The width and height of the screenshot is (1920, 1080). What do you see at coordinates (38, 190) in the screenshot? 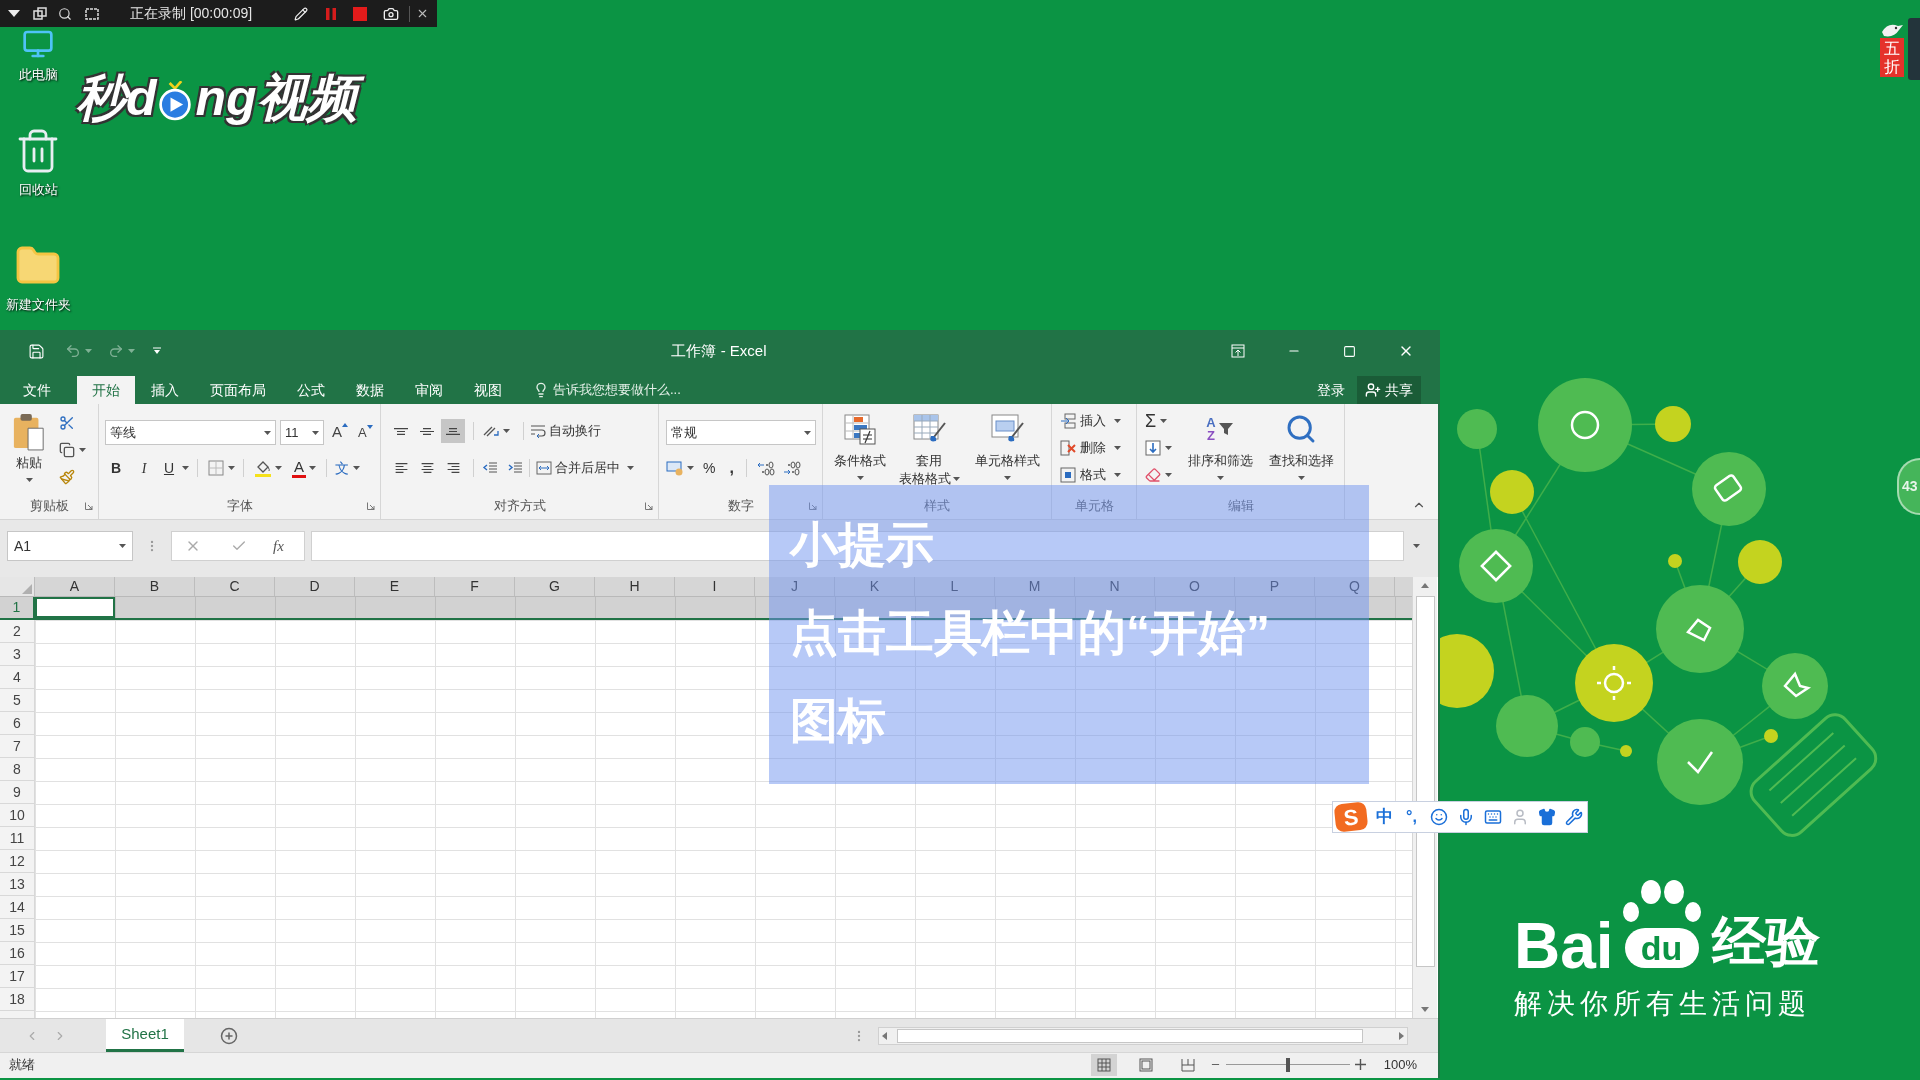
I see `desktop-icon-label: 回收站` at bounding box center [38, 190].